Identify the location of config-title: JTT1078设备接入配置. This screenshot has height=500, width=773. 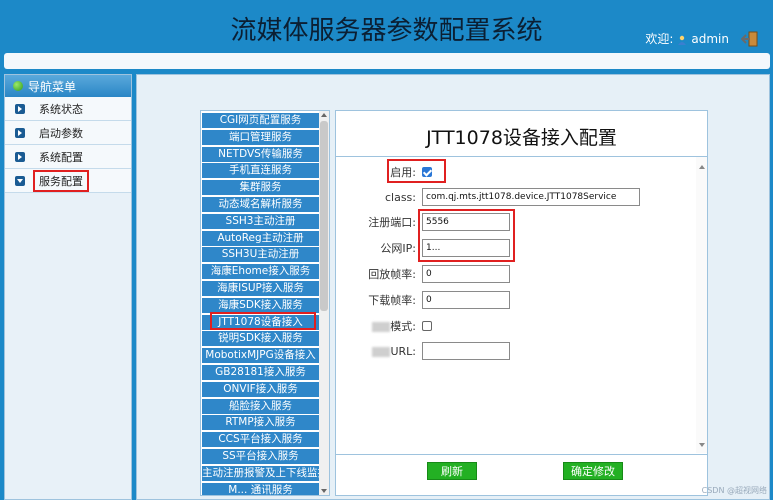
(521, 138).